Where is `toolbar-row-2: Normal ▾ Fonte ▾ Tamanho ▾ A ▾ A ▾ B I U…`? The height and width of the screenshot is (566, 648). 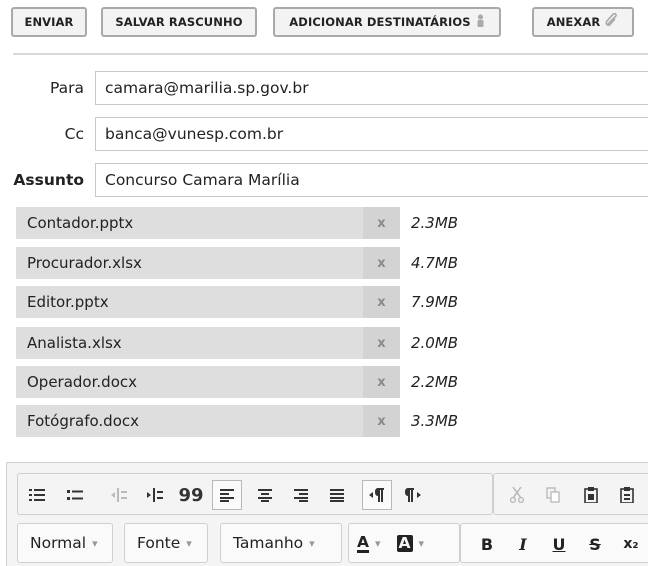
toolbar-row-2: Normal ▾ Fonte ▾ Tamanho ▾ A ▾ A ▾ B I U… is located at coordinates (332, 544).